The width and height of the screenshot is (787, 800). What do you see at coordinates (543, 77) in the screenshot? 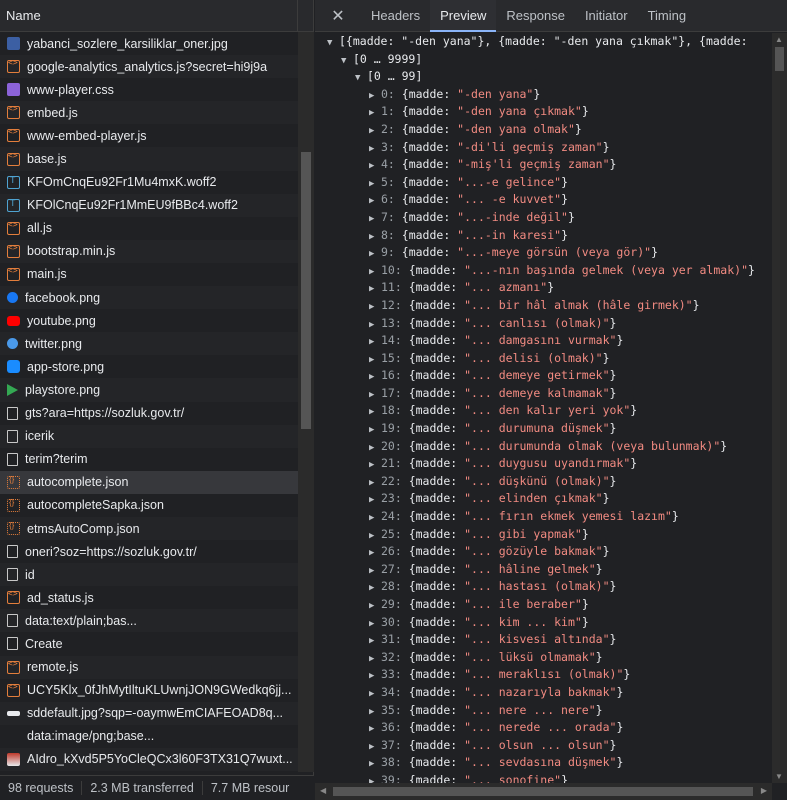
I see `tree-range-node-inner: ▼ [0 … 99]` at bounding box center [543, 77].